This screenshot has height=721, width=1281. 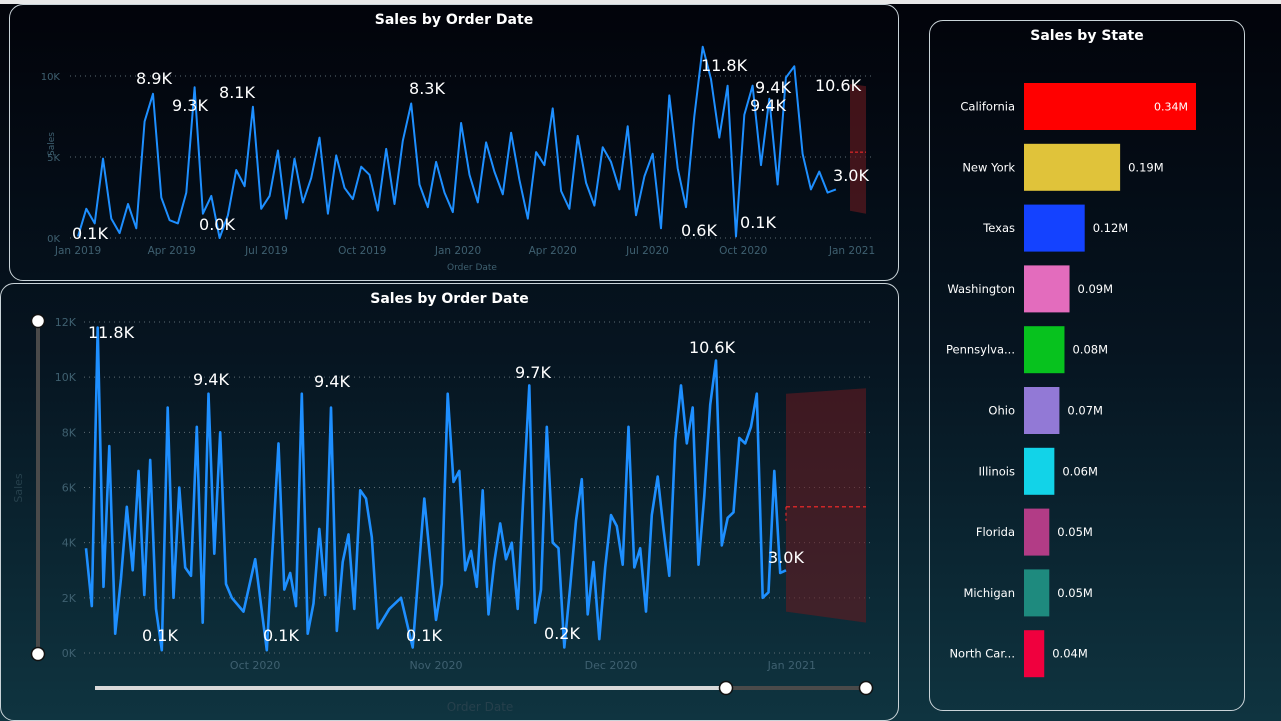 I want to click on state-value-label: 0.09M, so click(x=1096, y=289).